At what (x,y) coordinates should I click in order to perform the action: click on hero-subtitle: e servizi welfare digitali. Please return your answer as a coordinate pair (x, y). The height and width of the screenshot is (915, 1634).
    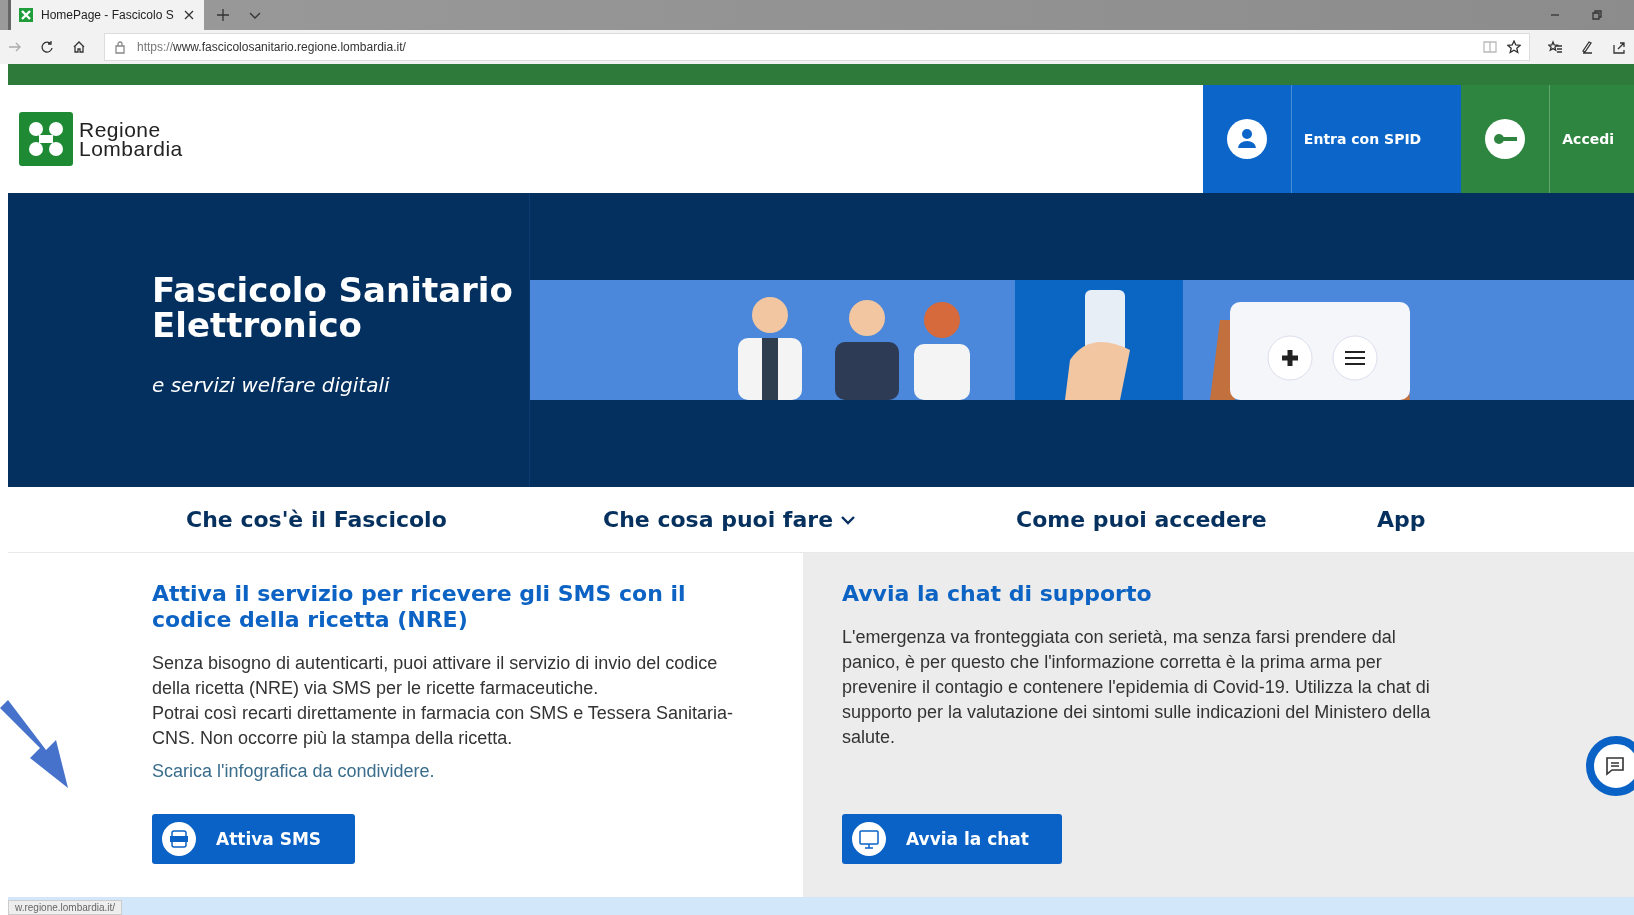
    Looking at the image, I should click on (271, 385).